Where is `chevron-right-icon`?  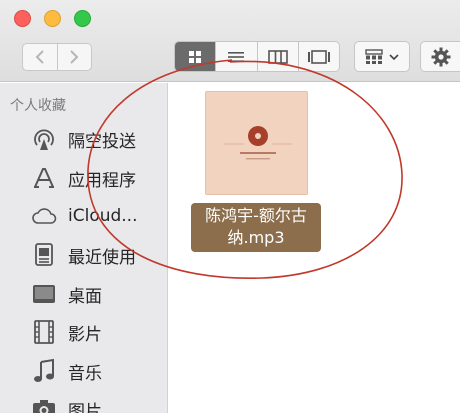 chevron-right-icon is located at coordinates (74, 57).